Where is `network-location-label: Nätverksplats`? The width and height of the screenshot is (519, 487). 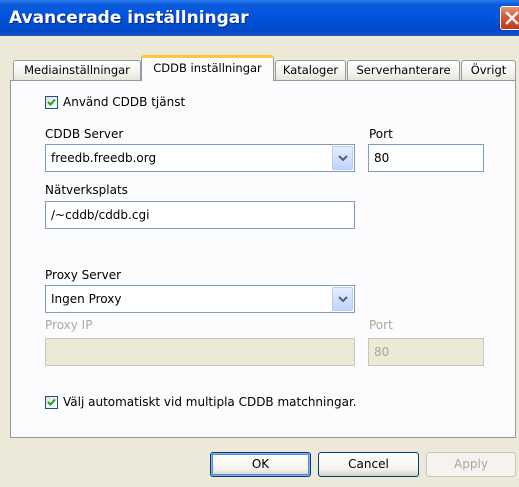
network-location-label: Nätverksplats is located at coordinates (86, 190).